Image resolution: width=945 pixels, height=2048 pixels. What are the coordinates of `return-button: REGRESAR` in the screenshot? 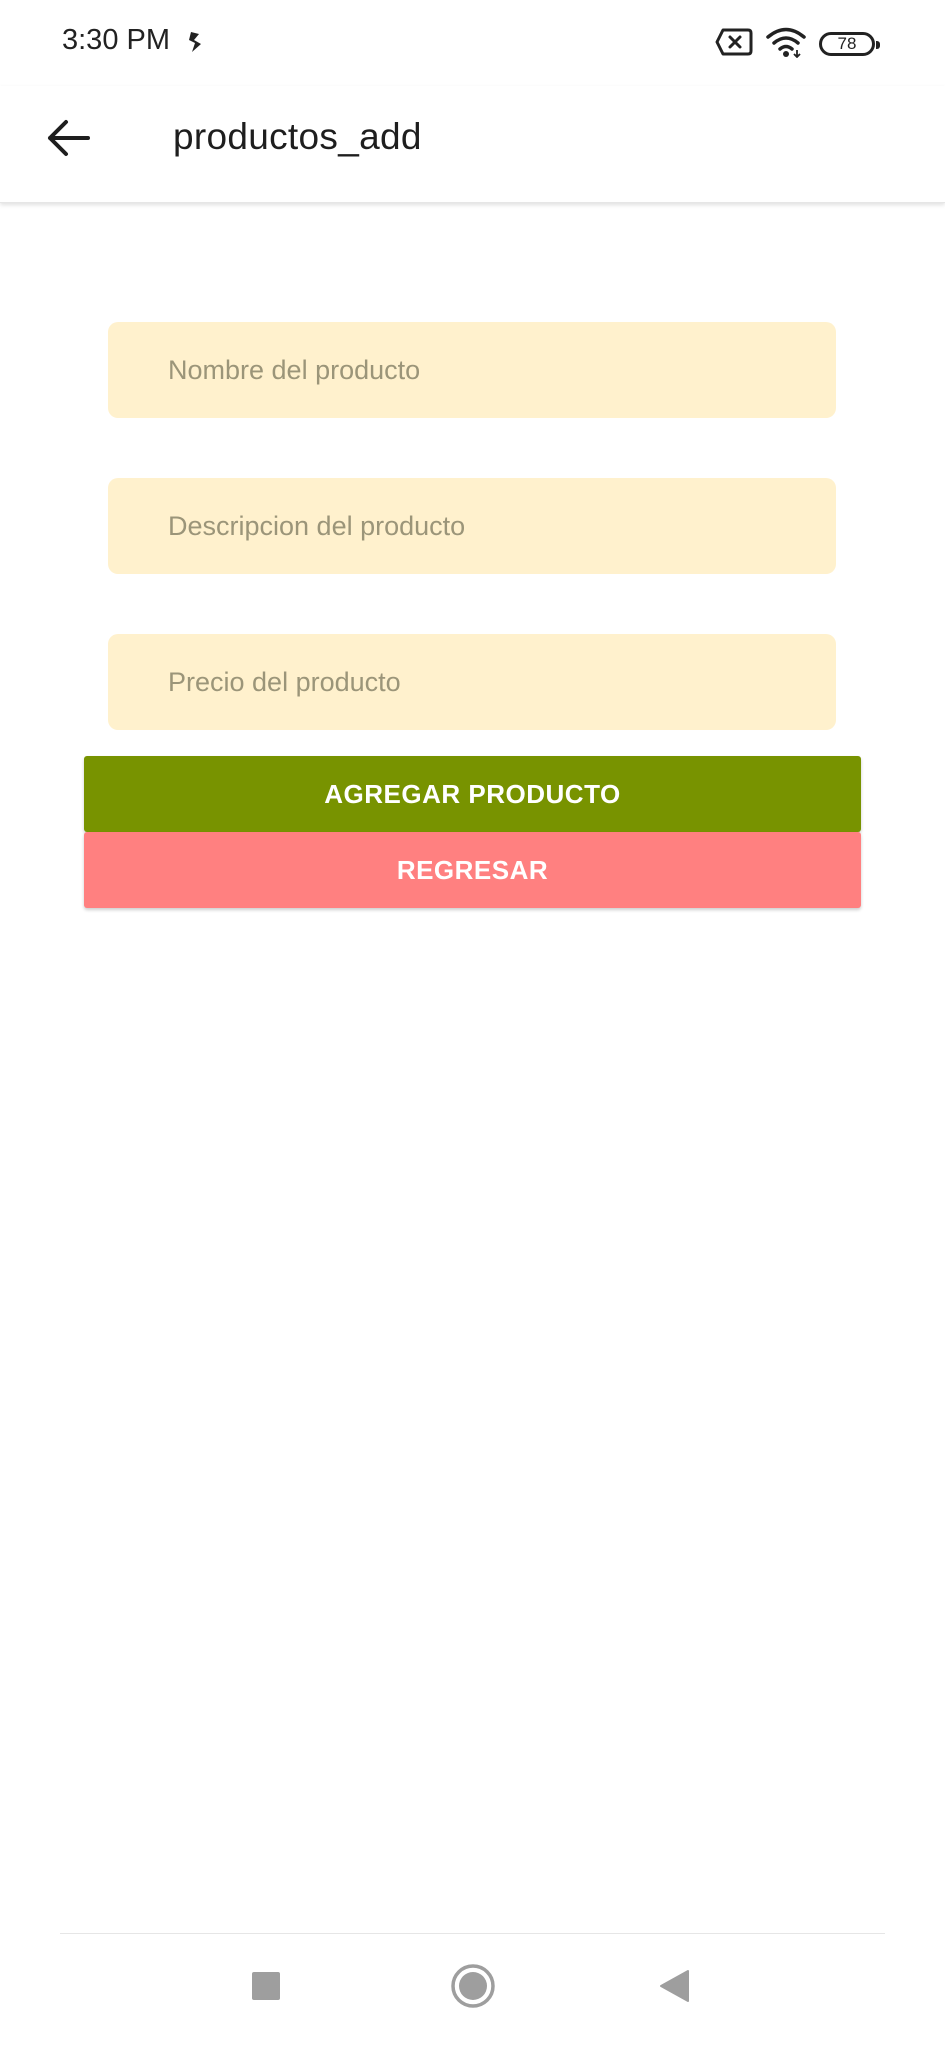 It's located at (472, 870).